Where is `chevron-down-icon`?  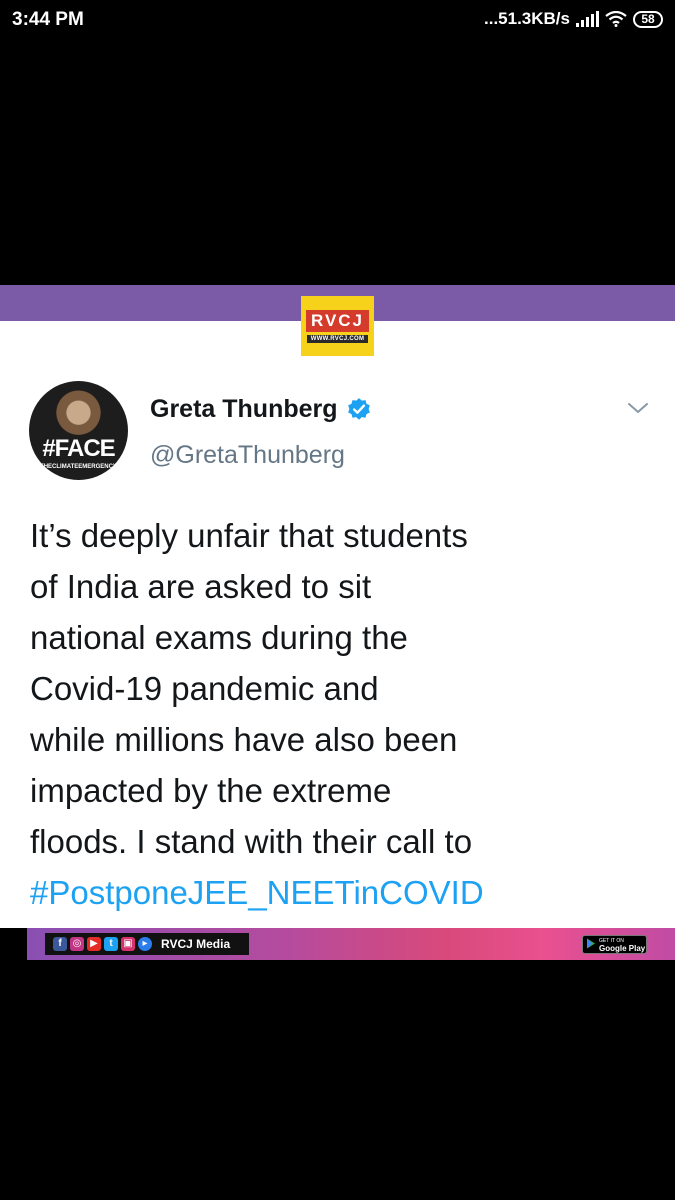
chevron-down-icon is located at coordinates (638, 410).